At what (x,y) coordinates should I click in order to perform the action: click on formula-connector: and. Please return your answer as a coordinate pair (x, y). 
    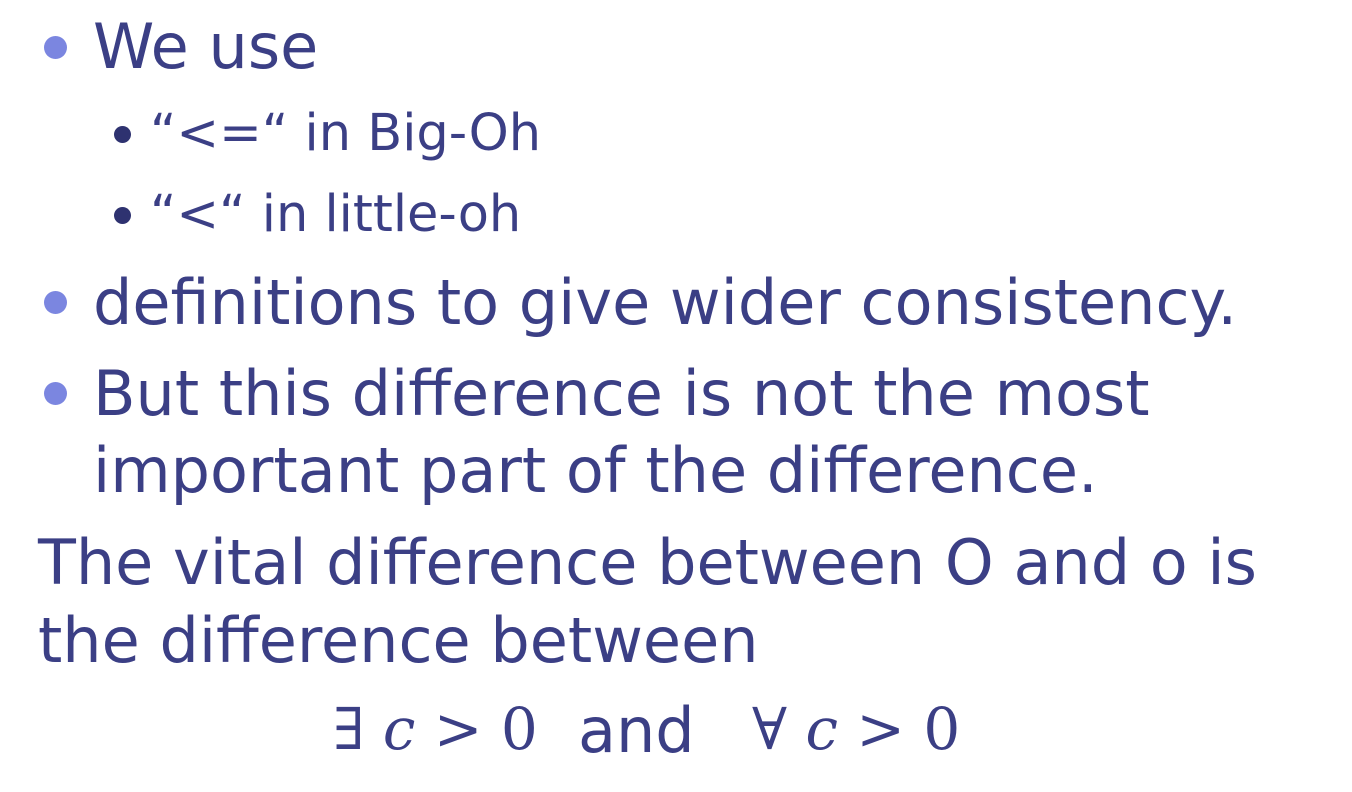
    Looking at the image, I should click on (636, 730).